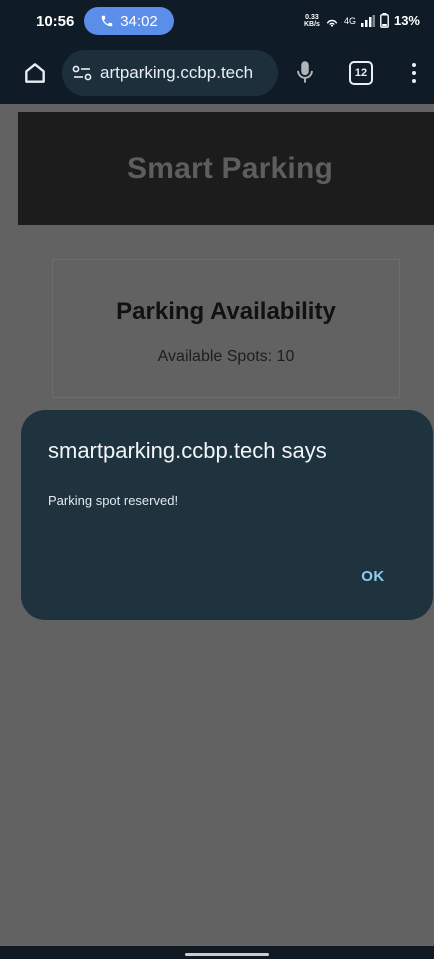 The width and height of the screenshot is (434, 959). I want to click on dialog-message: Parking spot reserved!, so click(113, 500).